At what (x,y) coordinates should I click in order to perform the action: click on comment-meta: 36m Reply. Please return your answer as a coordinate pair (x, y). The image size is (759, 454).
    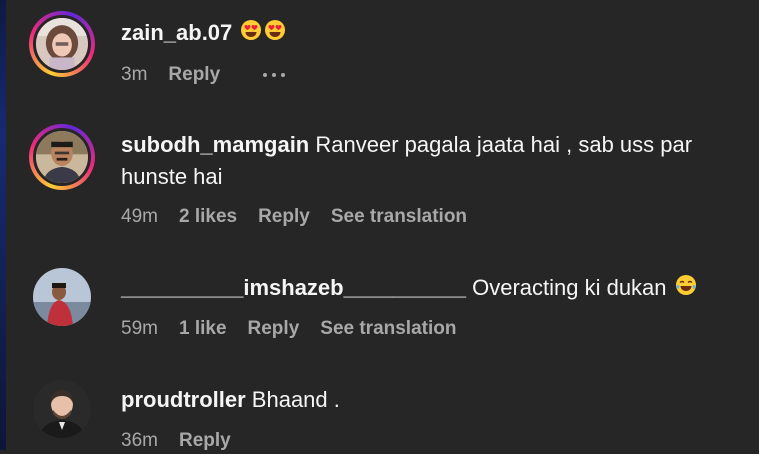
    Looking at the image, I should click on (186, 441).